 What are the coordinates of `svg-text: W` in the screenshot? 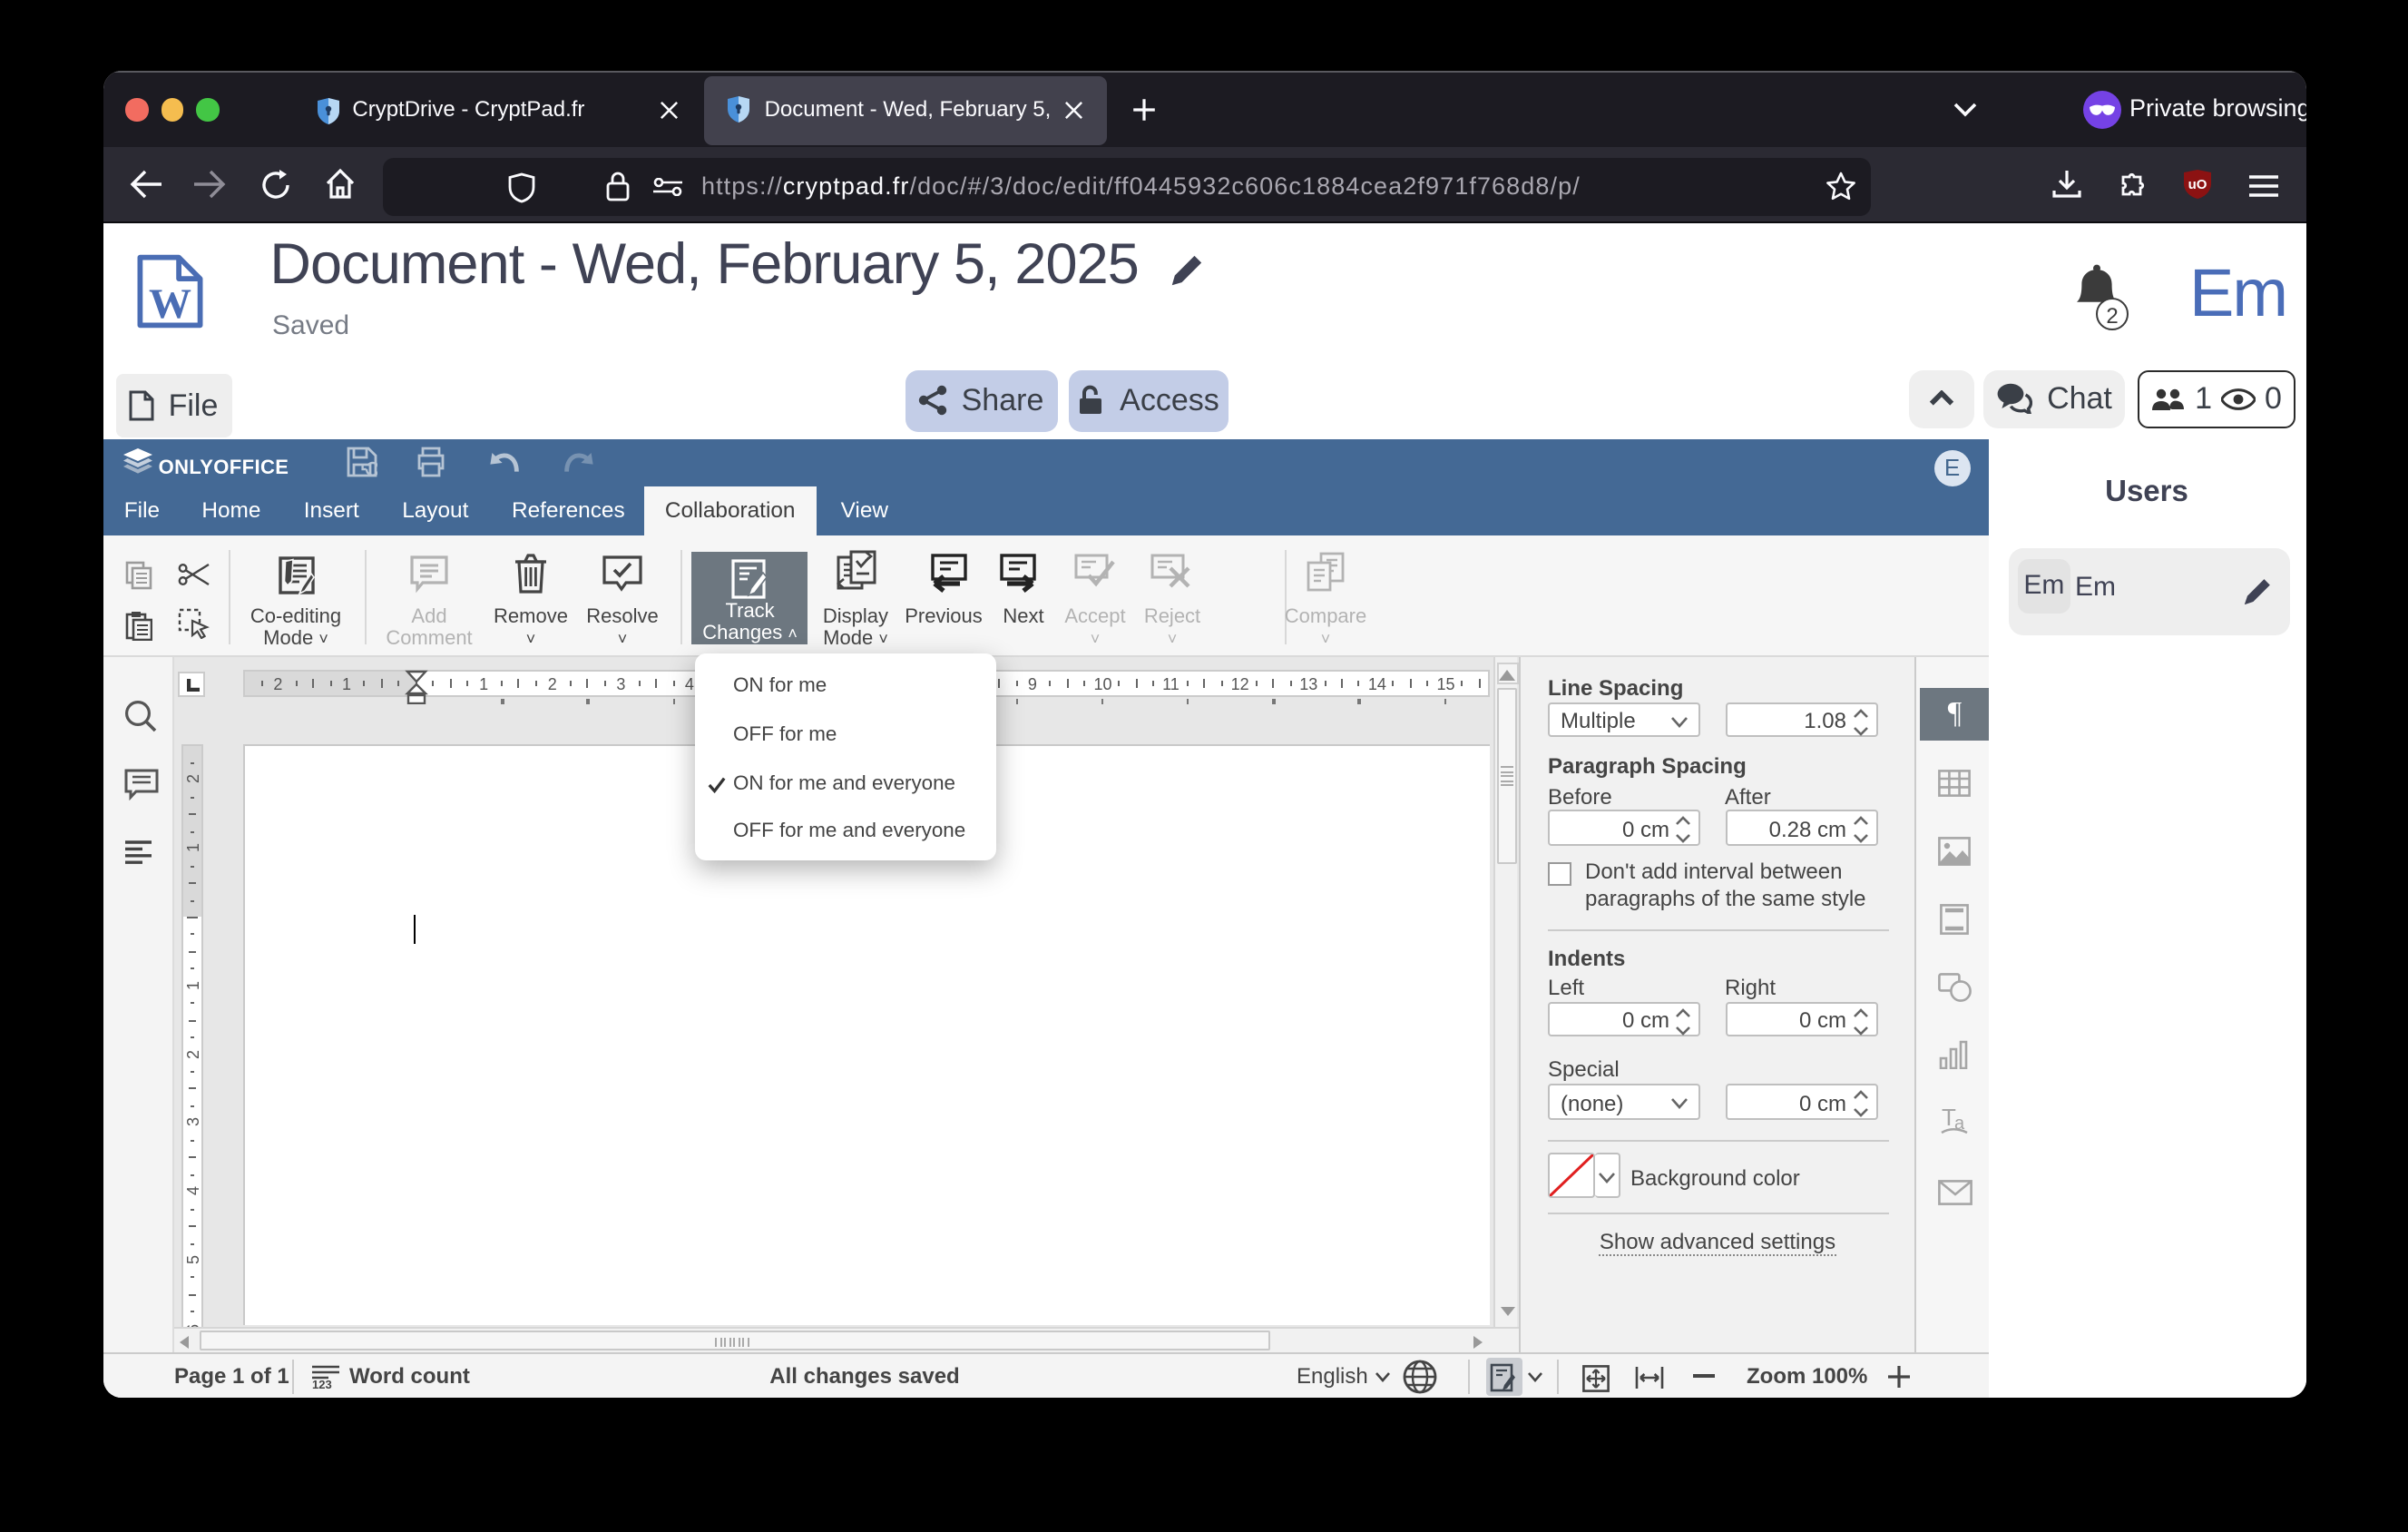 It's located at (170, 303).